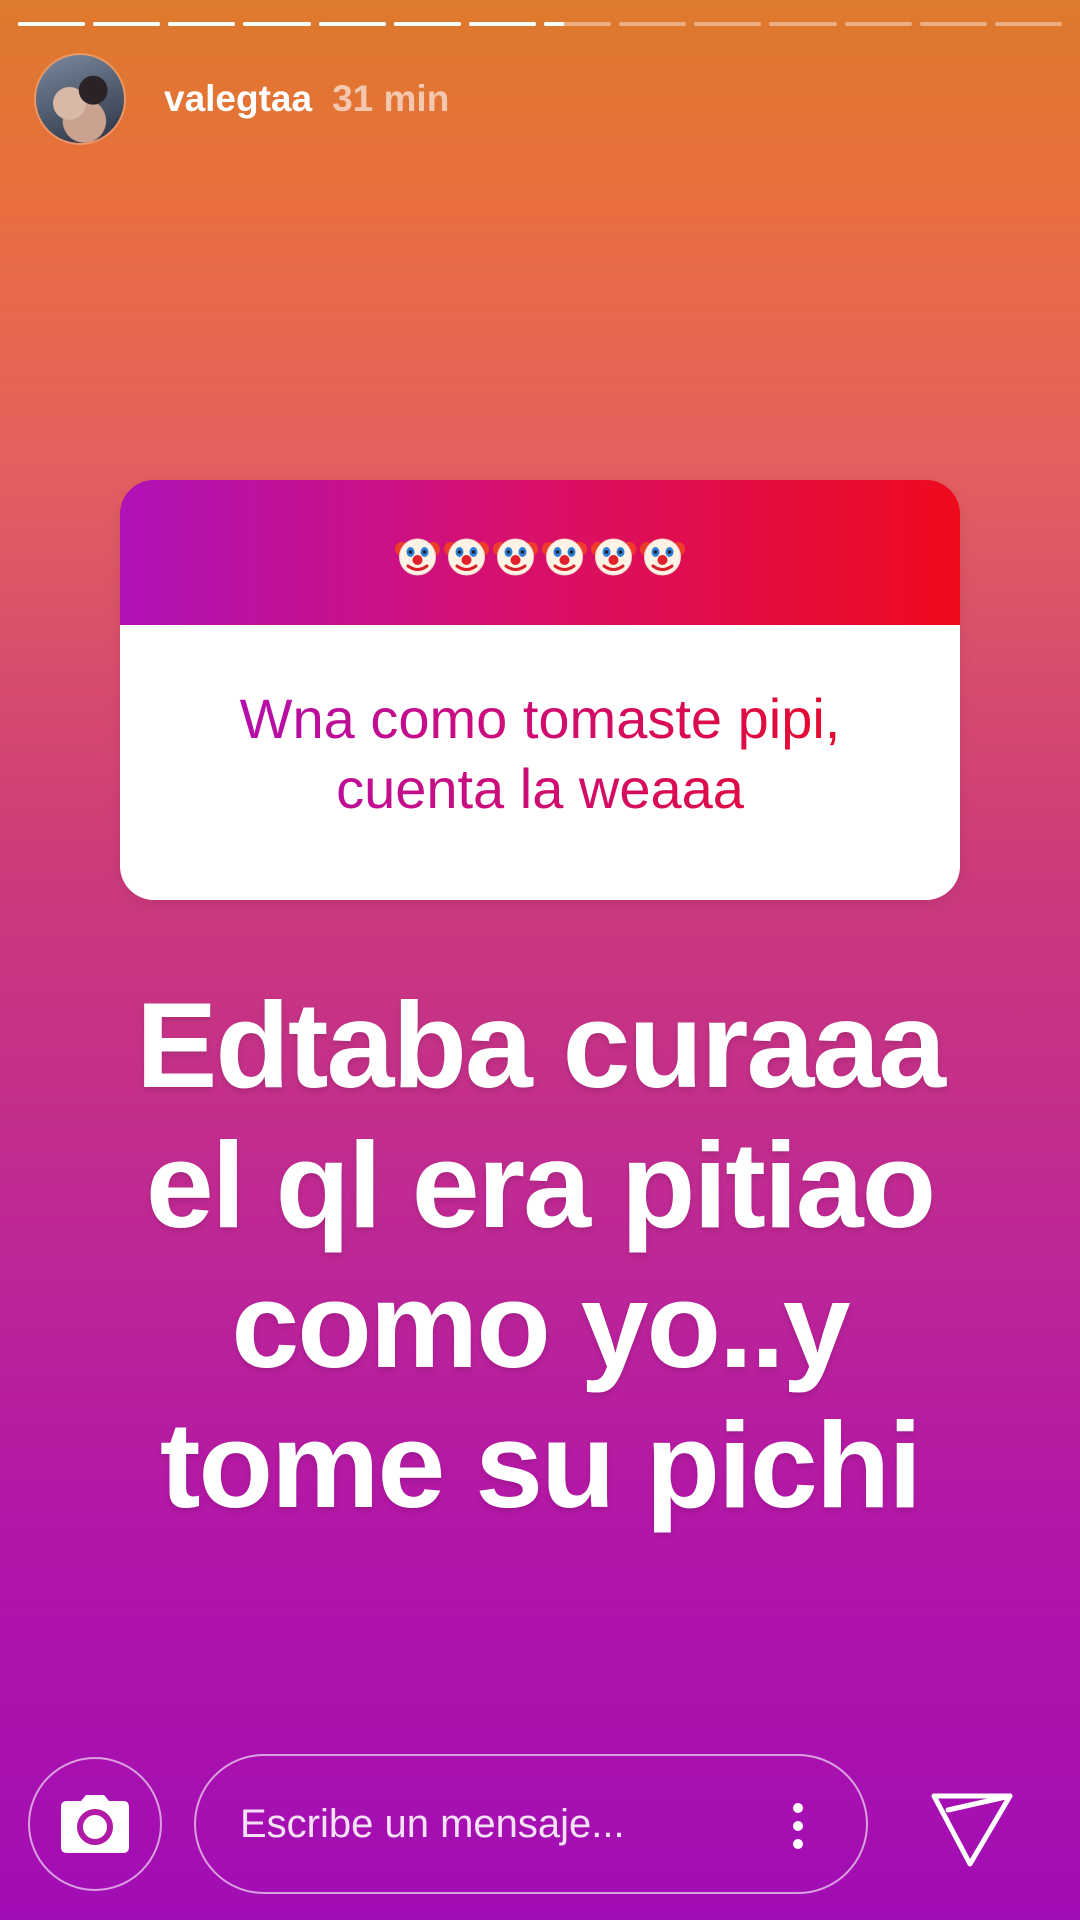  I want to click on story-progress-bar, so click(540, 24).